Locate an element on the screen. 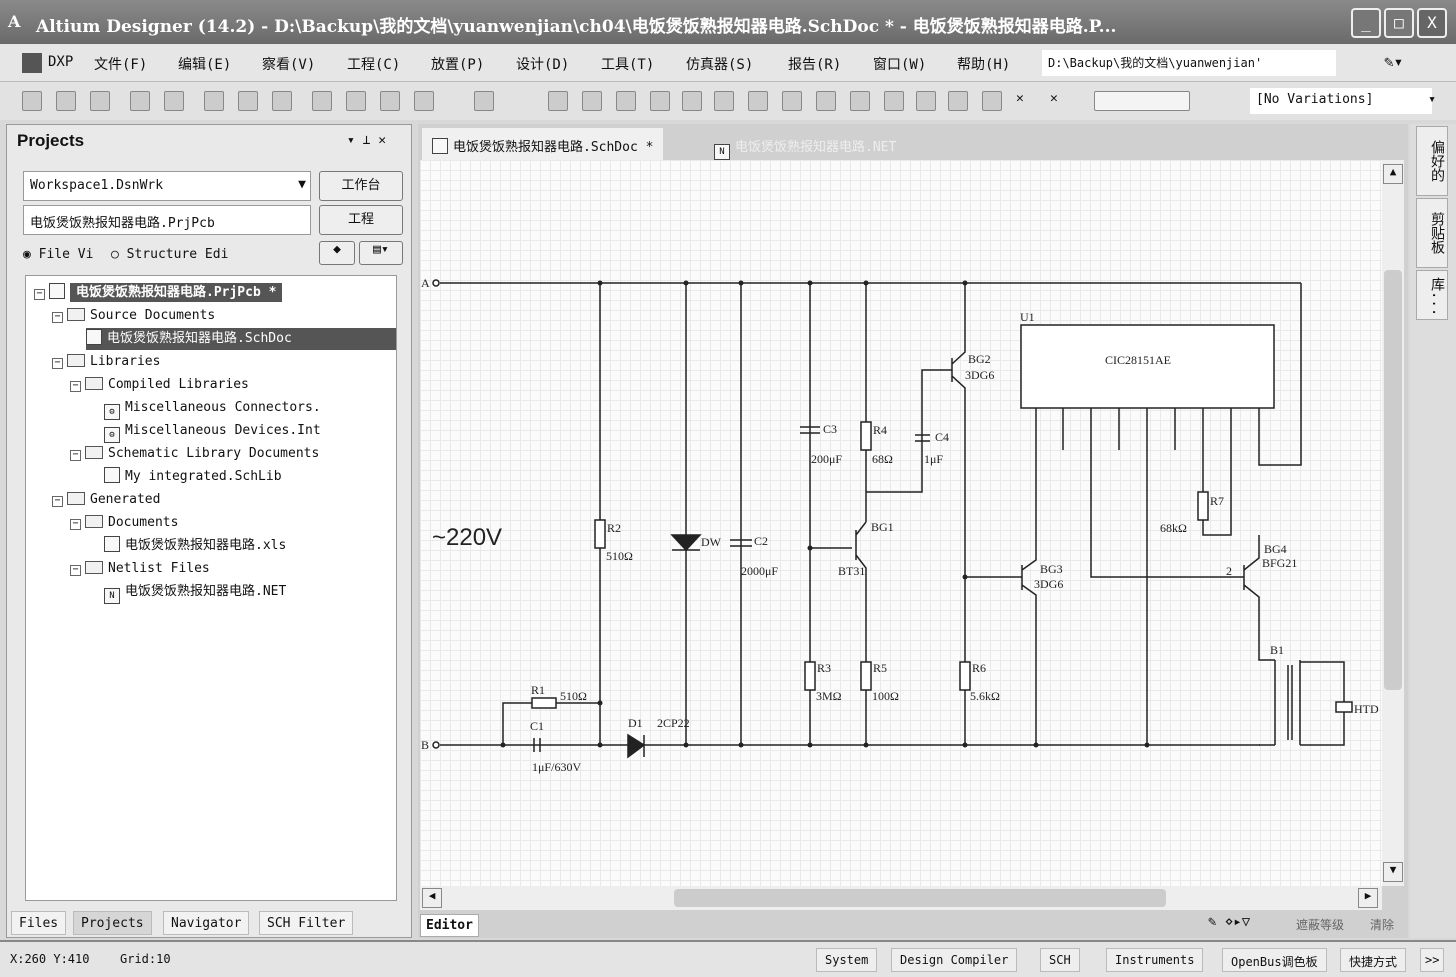 This screenshot has width=1456, height=977. doc-tab-net: N 电饭煲饭熟报知器电路.NET is located at coordinates (805, 144).